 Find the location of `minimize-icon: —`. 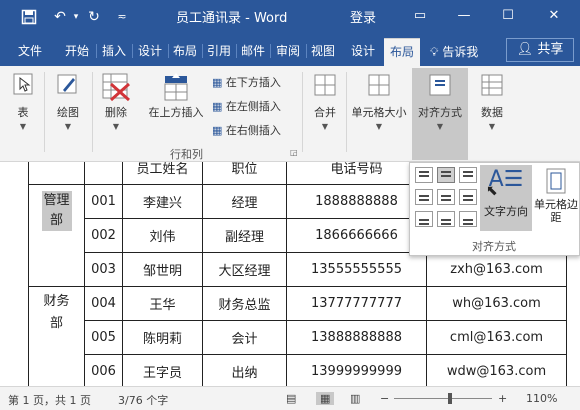

minimize-icon: — is located at coordinates (464, 16).